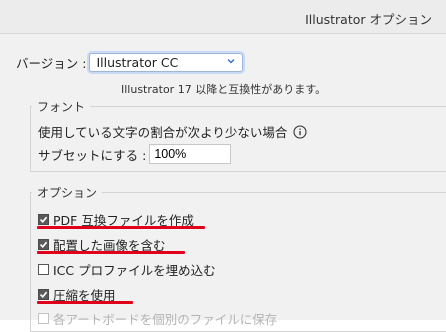  Describe the element at coordinates (137, 62) in the screenshot. I see `version-dropdown-value: Illustrator CC` at that location.